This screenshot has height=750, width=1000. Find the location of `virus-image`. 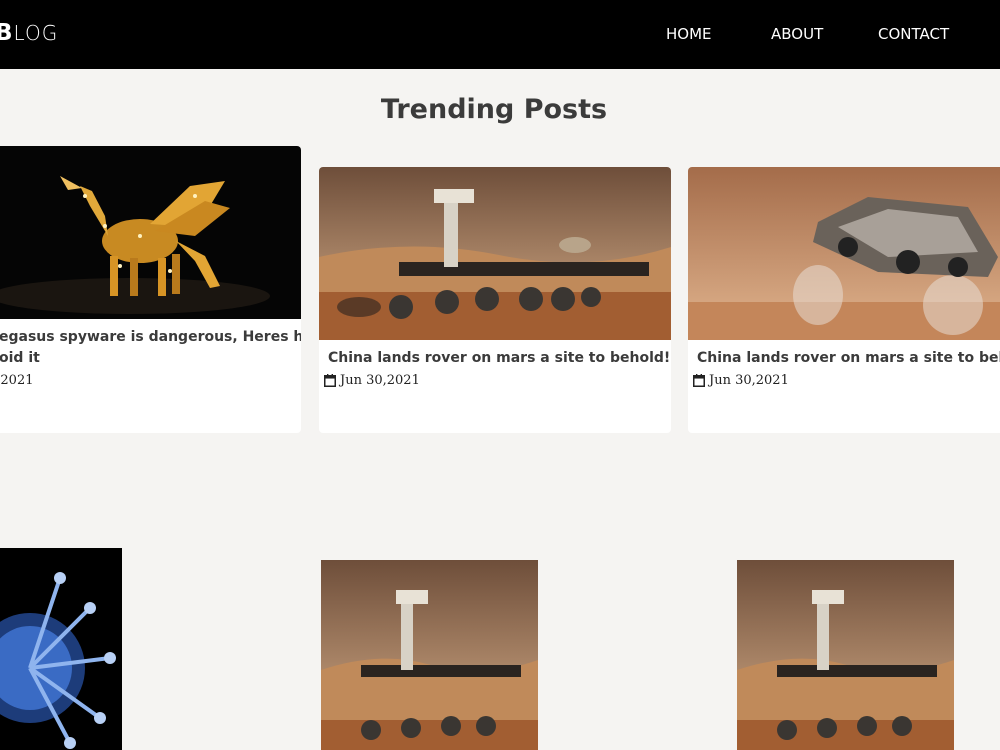

virus-image is located at coordinates (61, 649).